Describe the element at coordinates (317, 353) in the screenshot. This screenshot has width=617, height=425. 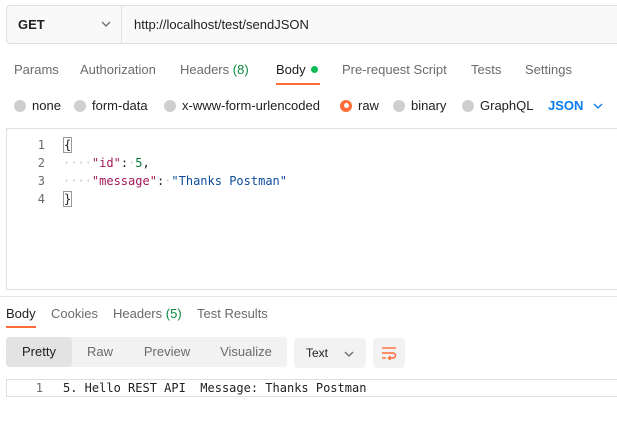
I see `response-format-label: Text` at that location.